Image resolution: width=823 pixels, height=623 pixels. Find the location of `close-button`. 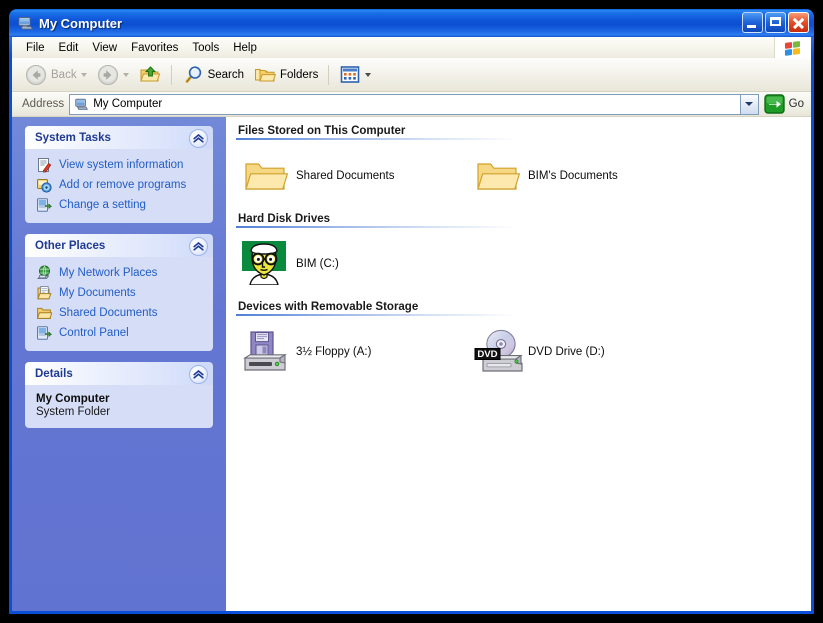

close-button is located at coordinates (798, 22).